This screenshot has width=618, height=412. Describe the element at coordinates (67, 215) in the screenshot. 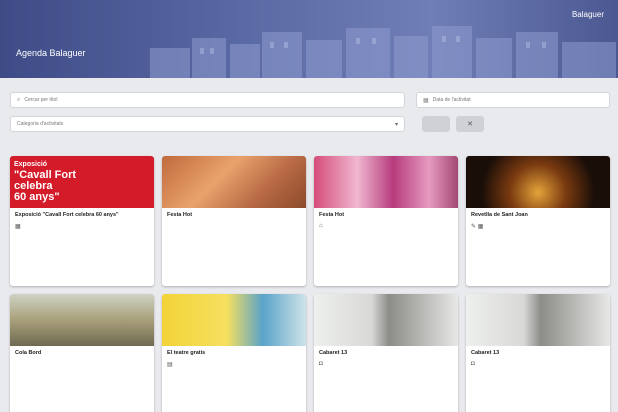

I see `event-title: Exposició "Cavall Fort celebra 60 anys"` at that location.